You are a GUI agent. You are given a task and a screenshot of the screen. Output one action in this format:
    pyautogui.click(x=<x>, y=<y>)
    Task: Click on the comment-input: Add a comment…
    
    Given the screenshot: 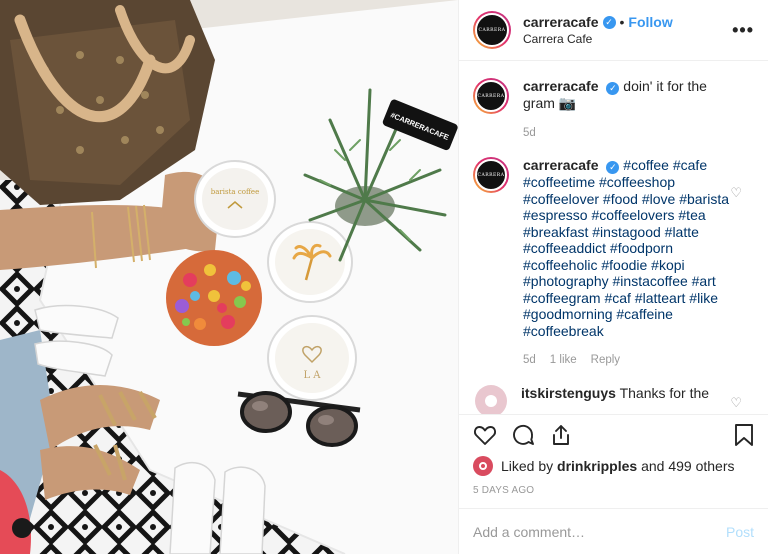 What is the action you would take?
    pyautogui.click(x=599, y=532)
    